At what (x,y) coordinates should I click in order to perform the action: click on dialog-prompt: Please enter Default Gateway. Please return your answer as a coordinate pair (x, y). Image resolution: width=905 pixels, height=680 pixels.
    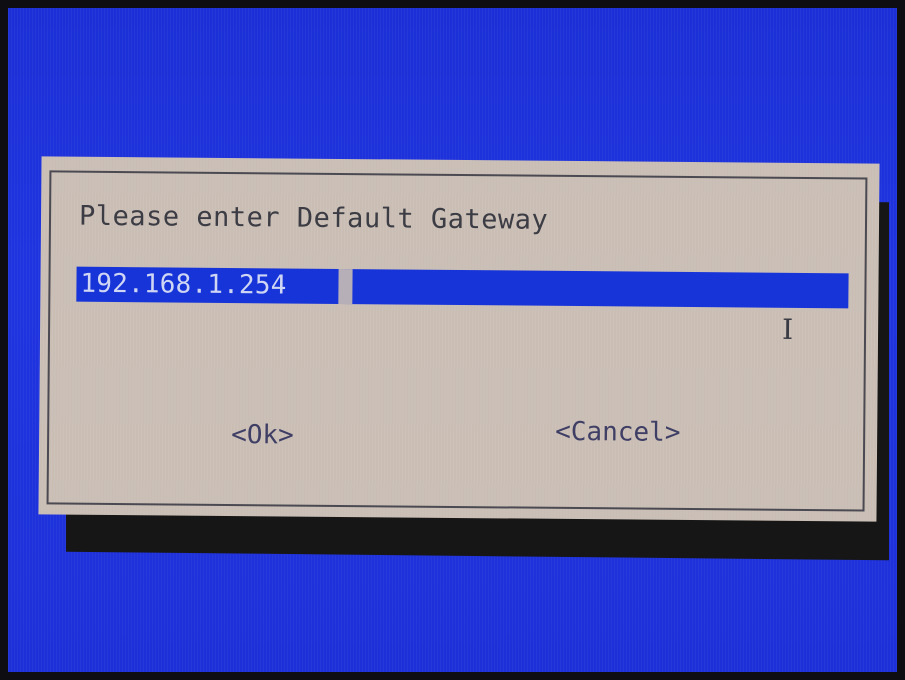
    Looking at the image, I should click on (313, 218).